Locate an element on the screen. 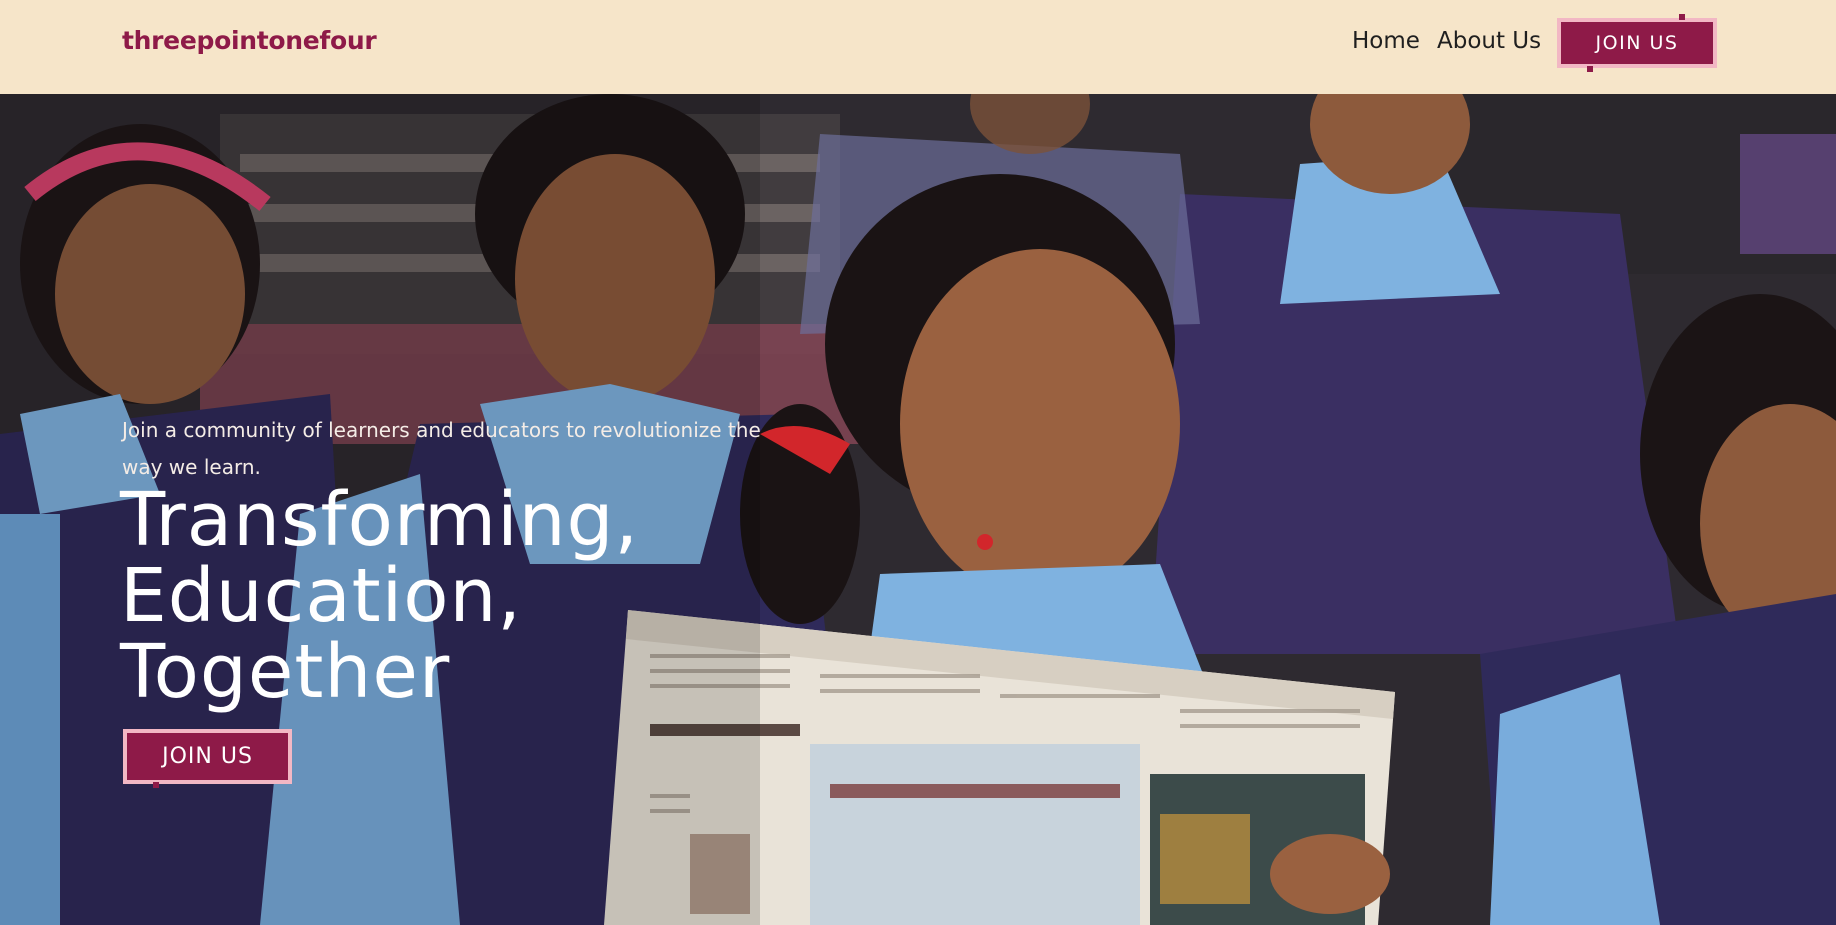  hero-title-line: Transforming, is located at coordinates (380, 520).